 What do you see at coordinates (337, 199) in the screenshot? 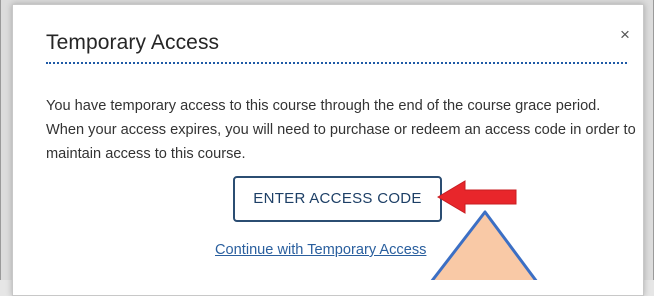
I see `enter-access-code-button: ENTER ACCESS CODE` at bounding box center [337, 199].